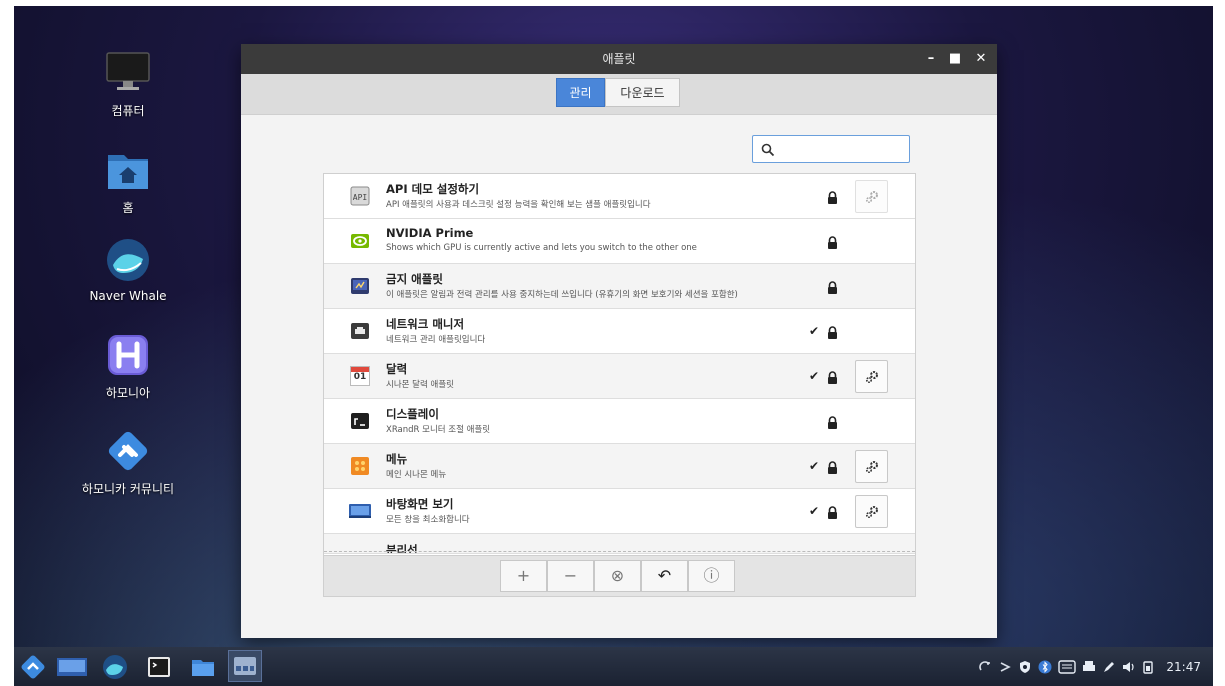 Image resolution: width=1225 pixels, height=686 pixels. Describe the element at coordinates (428, 520) in the screenshot. I see `applet-description: 모든 창을 최소화합니다` at that location.